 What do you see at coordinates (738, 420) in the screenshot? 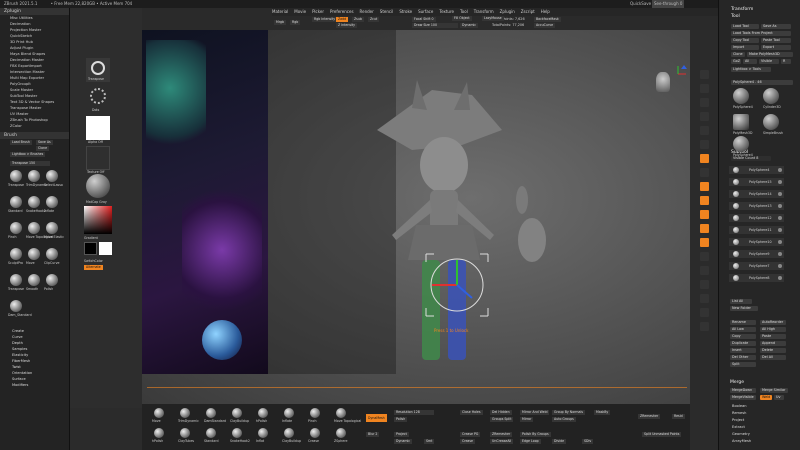
I see `tool-subpalette-project: Project` at bounding box center [738, 420].